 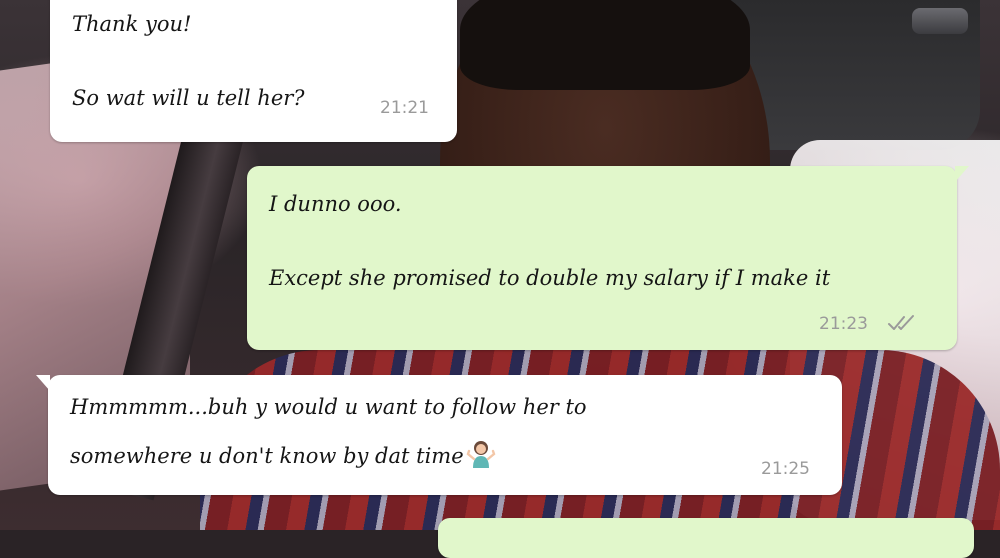 What do you see at coordinates (188, 98) in the screenshot?
I see `message-text-line: So wat will u tell her?` at bounding box center [188, 98].